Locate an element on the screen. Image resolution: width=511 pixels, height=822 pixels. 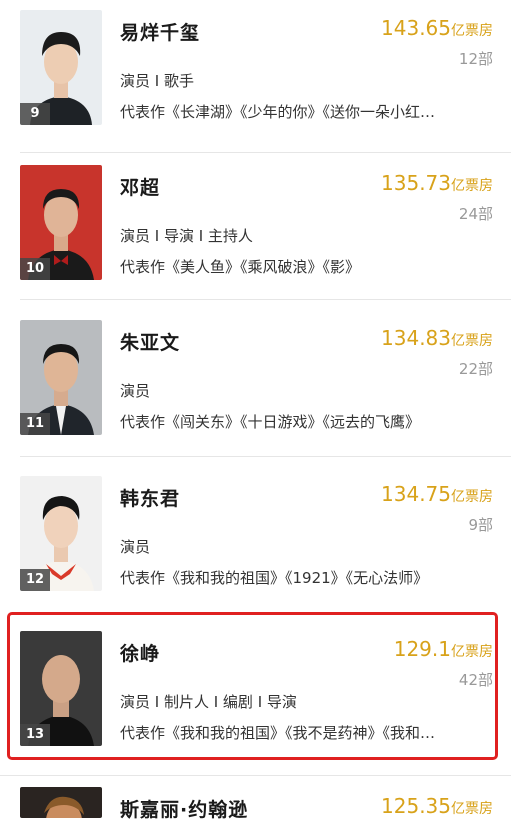
box-office: 143.65亿票房 is located at coordinates (437, 28).